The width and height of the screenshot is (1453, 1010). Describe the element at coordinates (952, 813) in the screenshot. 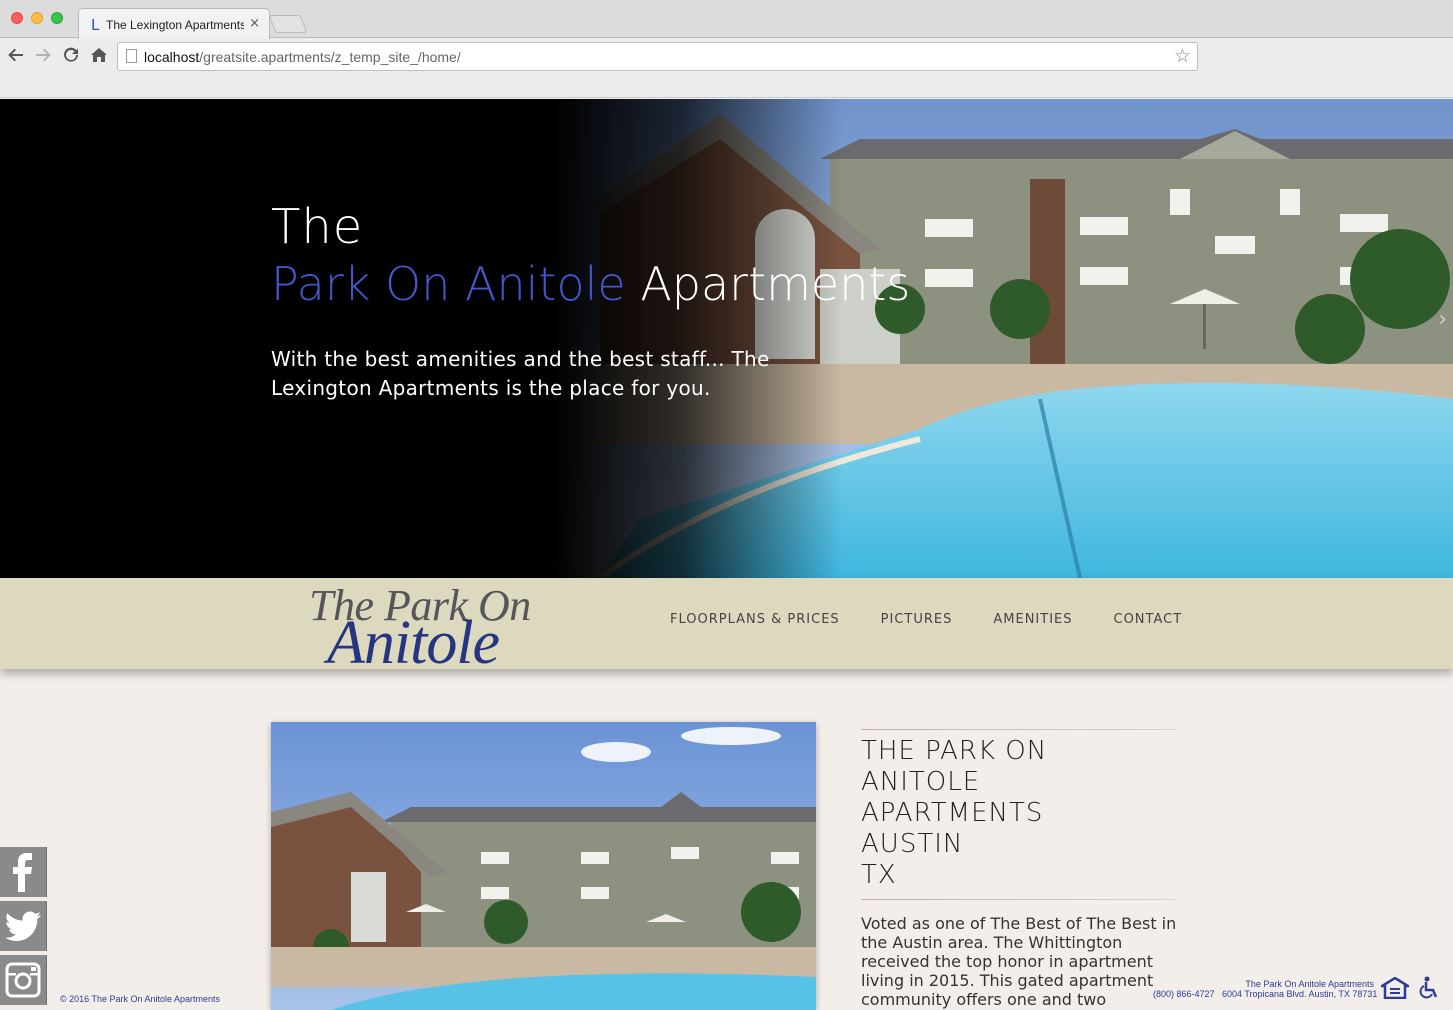

I see `heading-line-3: APARTMENTS` at that location.